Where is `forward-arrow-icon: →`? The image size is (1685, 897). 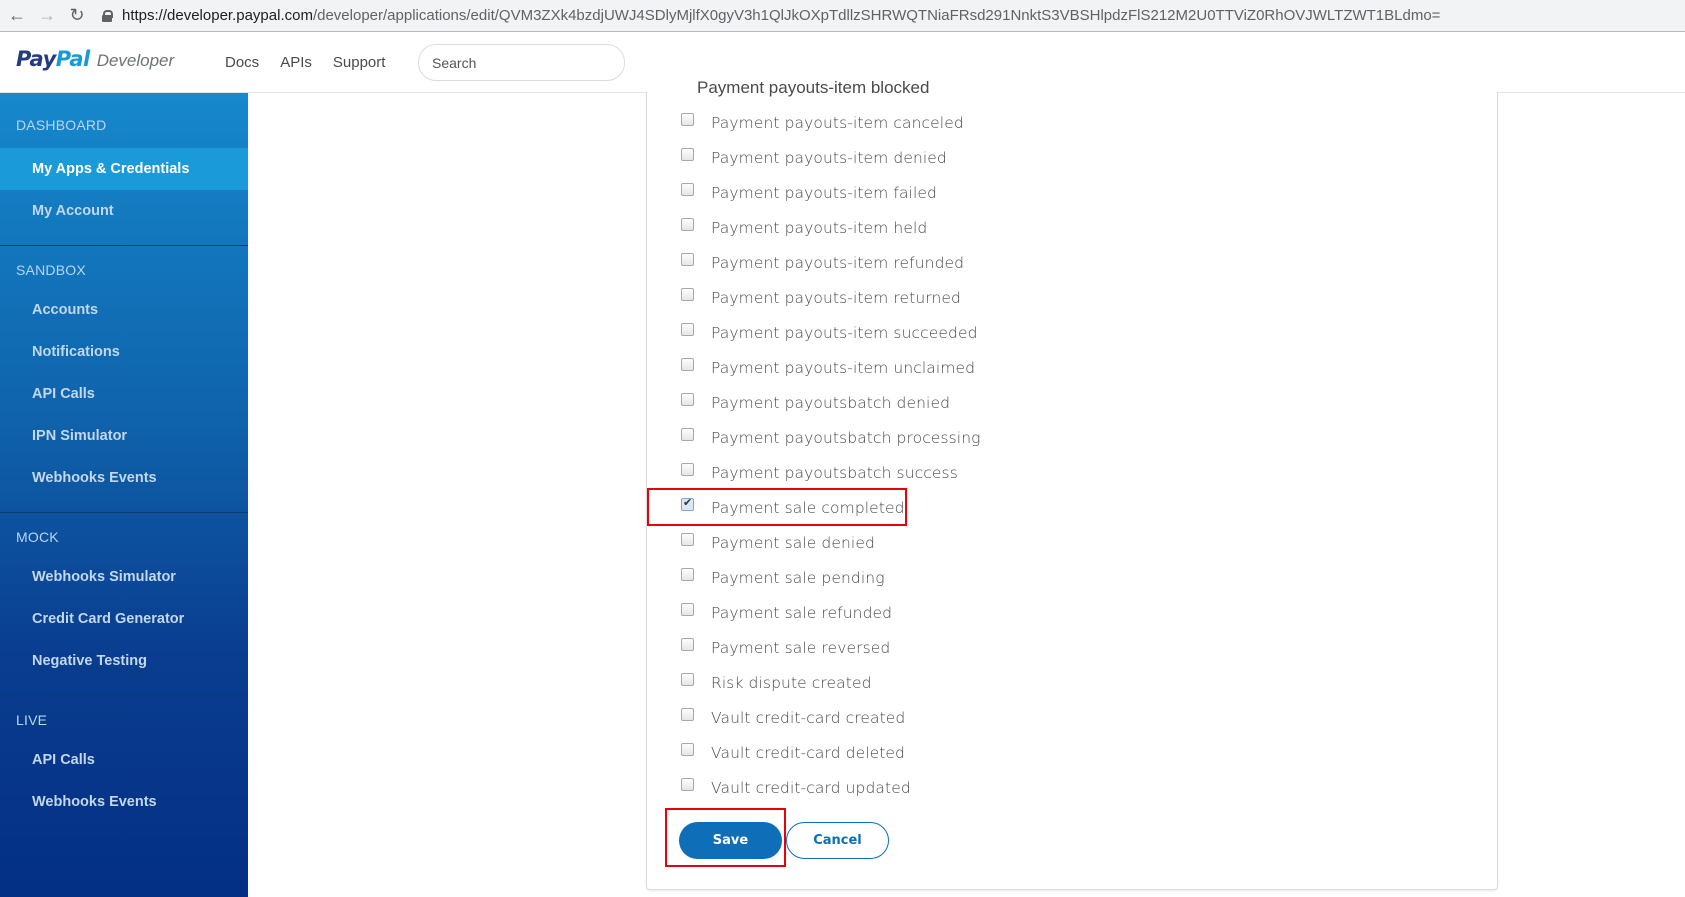 forward-arrow-icon: → is located at coordinates (47, 16).